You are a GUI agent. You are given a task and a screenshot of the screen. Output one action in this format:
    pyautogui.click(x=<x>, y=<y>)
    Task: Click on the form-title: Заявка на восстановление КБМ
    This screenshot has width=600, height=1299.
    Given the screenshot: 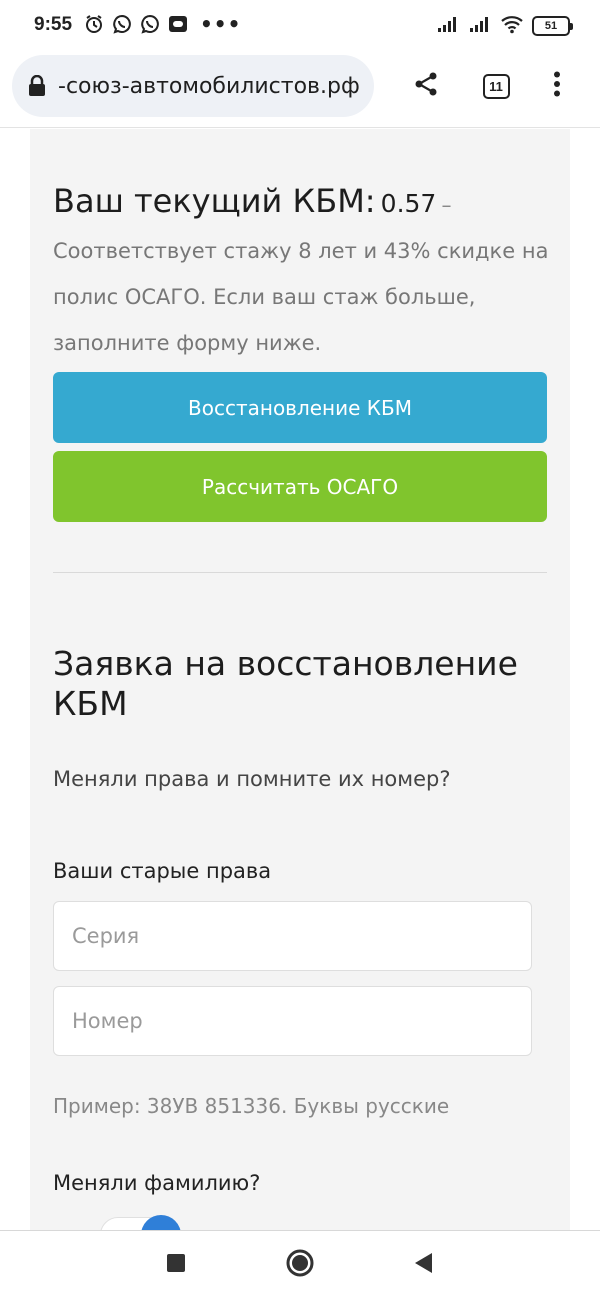 What is the action you would take?
    pyautogui.click(x=285, y=683)
    